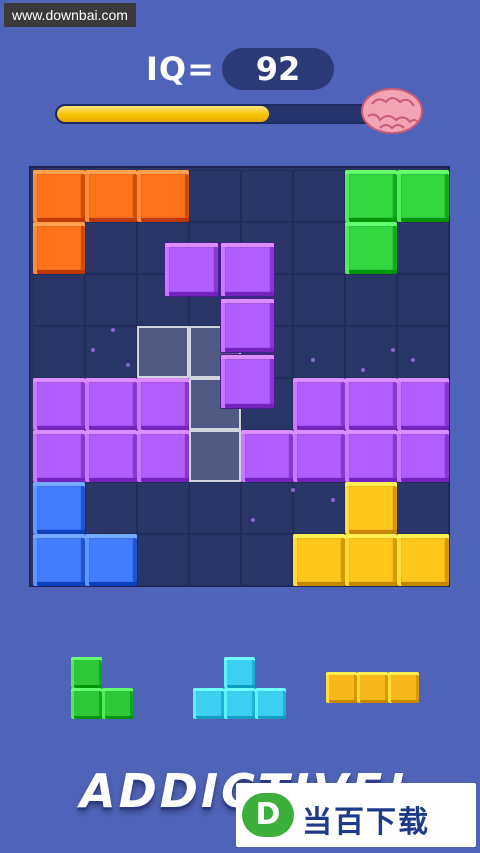 This screenshot has height=853, width=480. What do you see at coordinates (70, 15) in the screenshot?
I see `watermark: www.downbai.com` at bounding box center [70, 15].